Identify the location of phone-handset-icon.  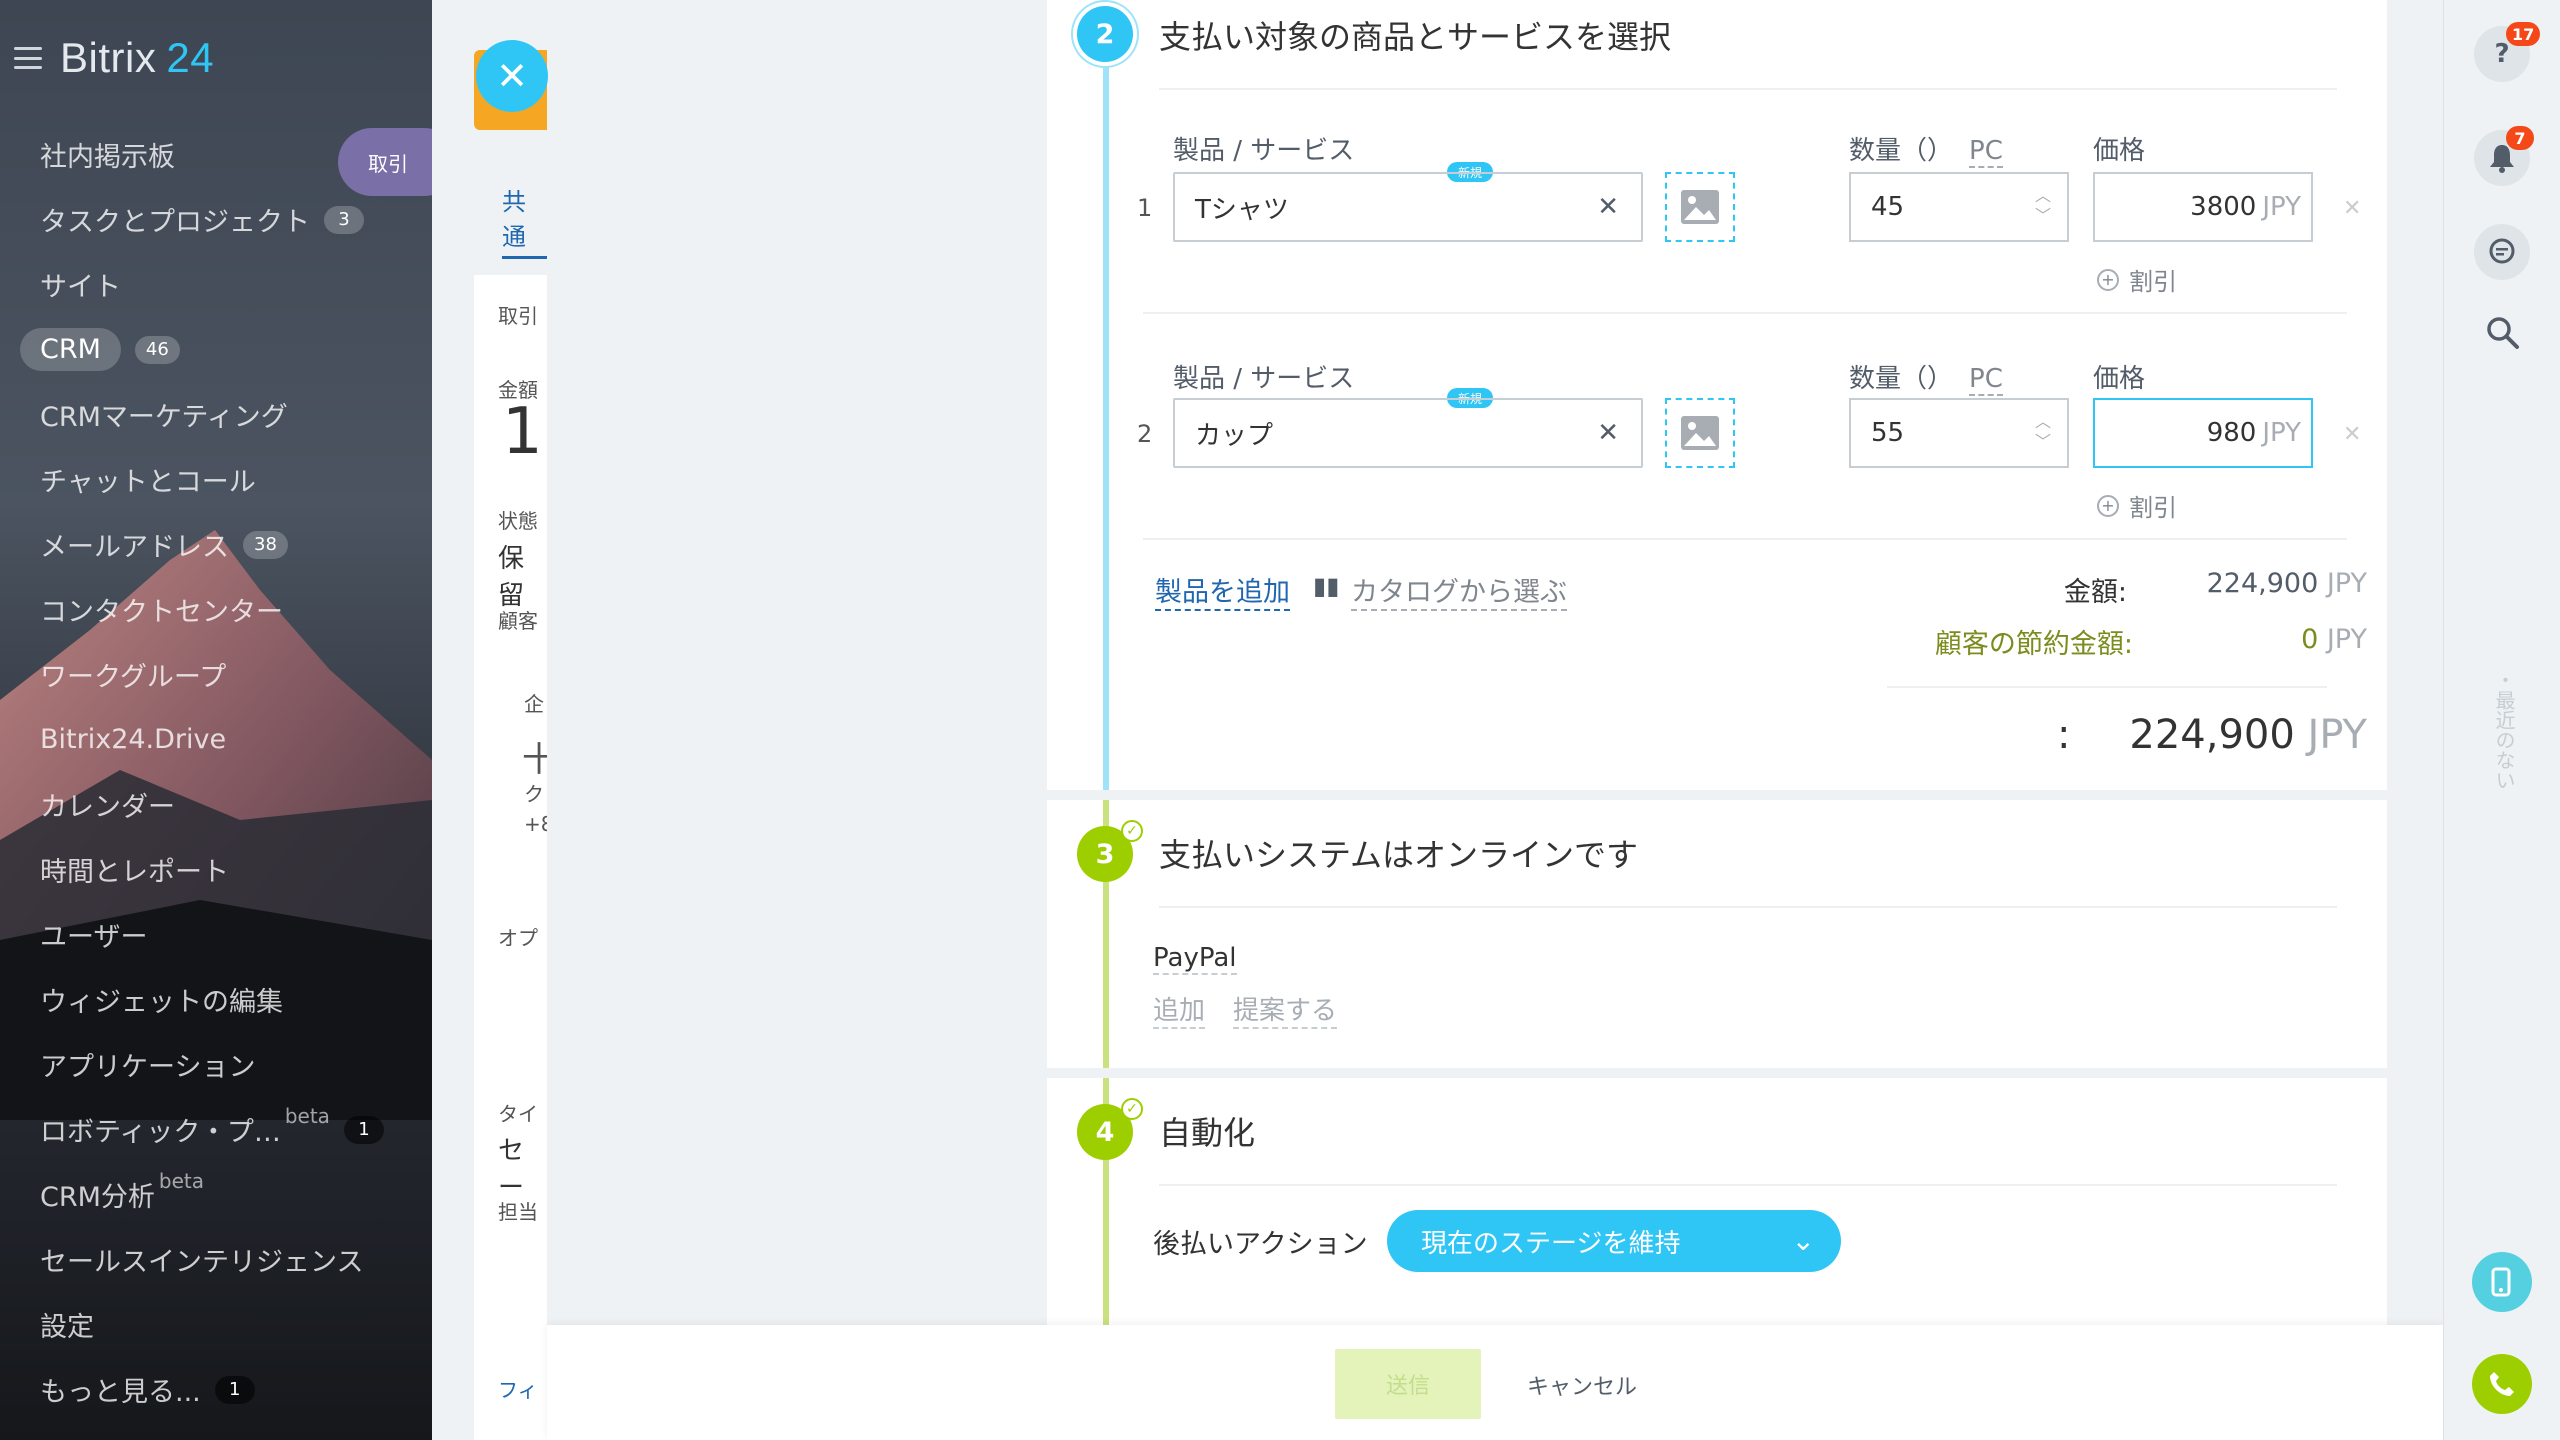
(2502, 1384).